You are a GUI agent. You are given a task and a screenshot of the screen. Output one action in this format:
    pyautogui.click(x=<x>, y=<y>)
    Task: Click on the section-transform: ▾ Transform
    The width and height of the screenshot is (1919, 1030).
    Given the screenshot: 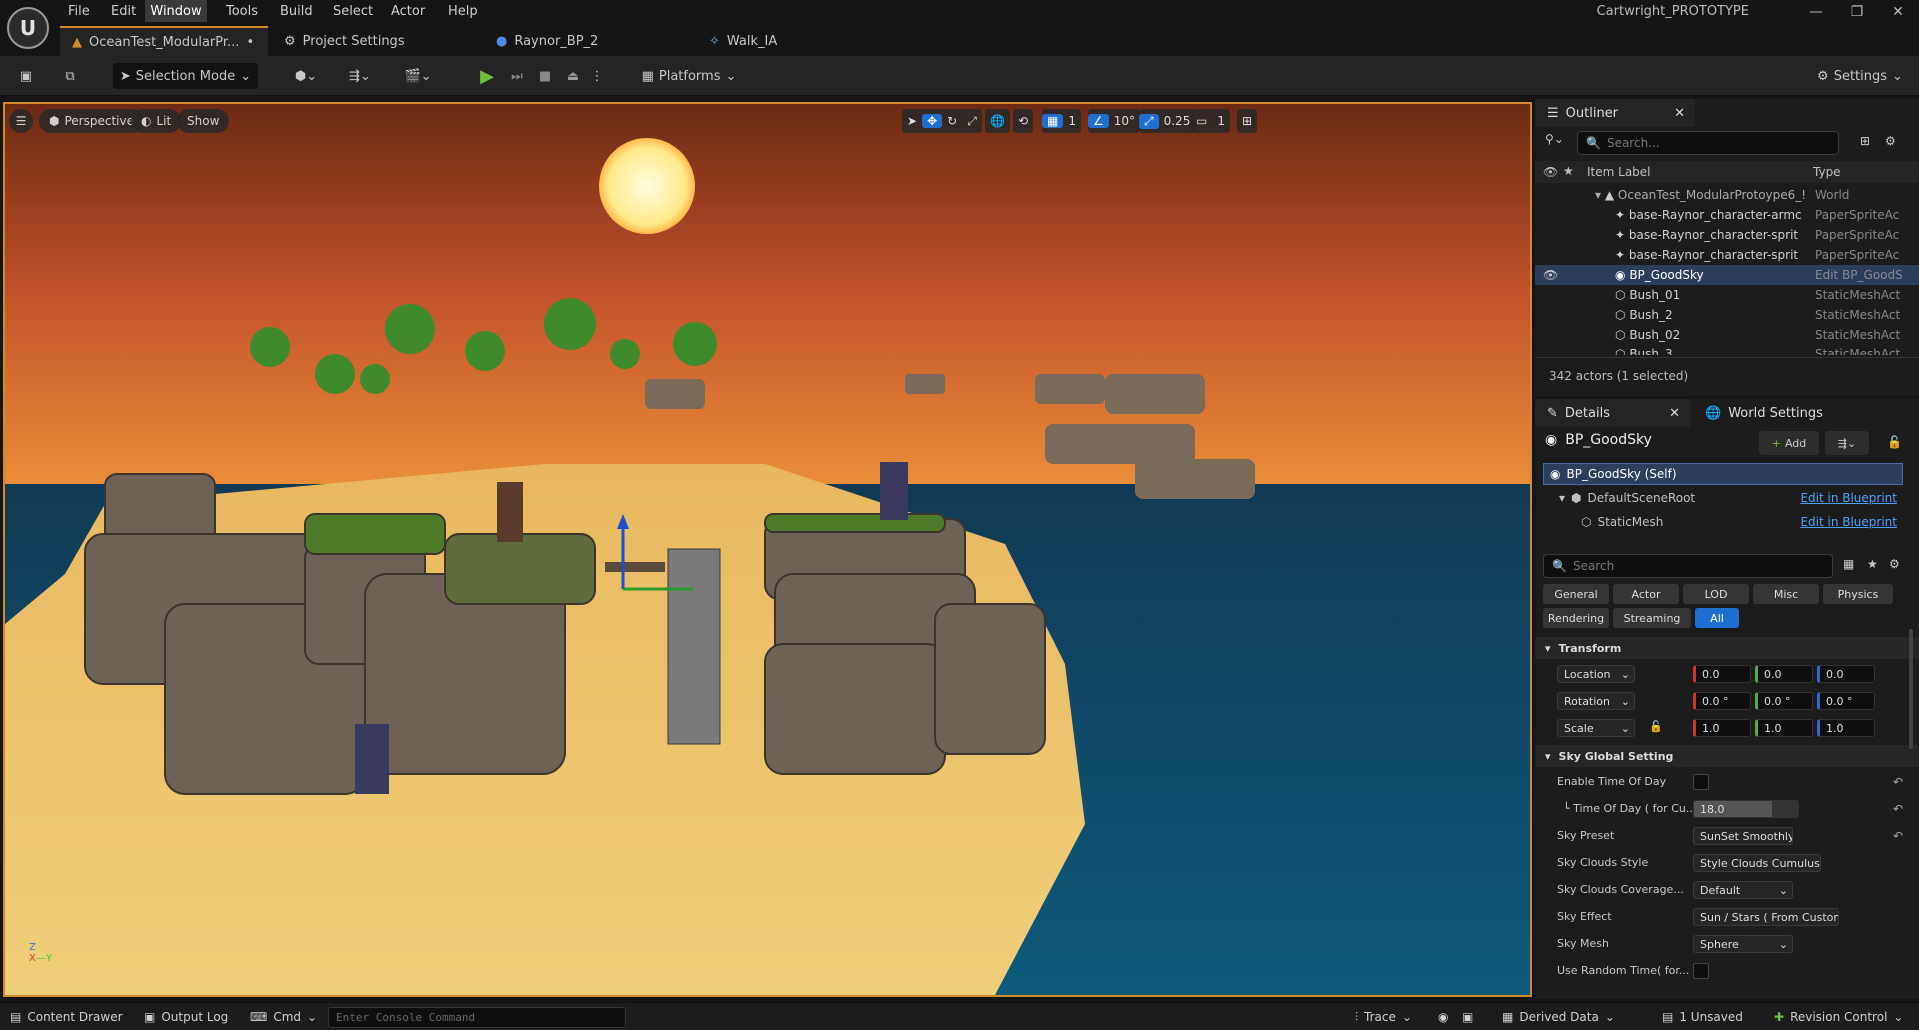 What is the action you would take?
    pyautogui.click(x=1727, y=648)
    